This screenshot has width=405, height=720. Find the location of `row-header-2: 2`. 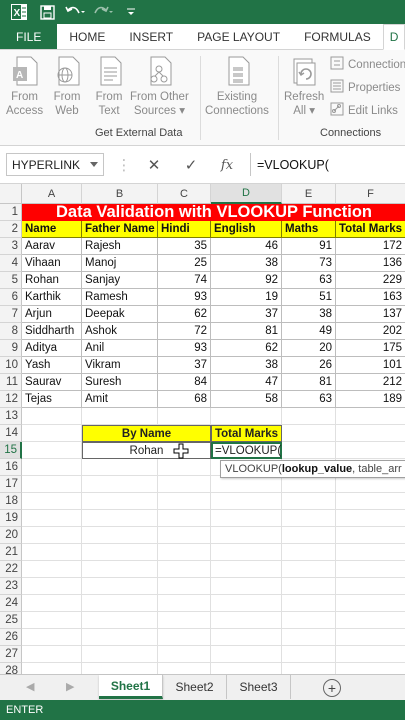

row-header-2: 2 is located at coordinates (11, 229).